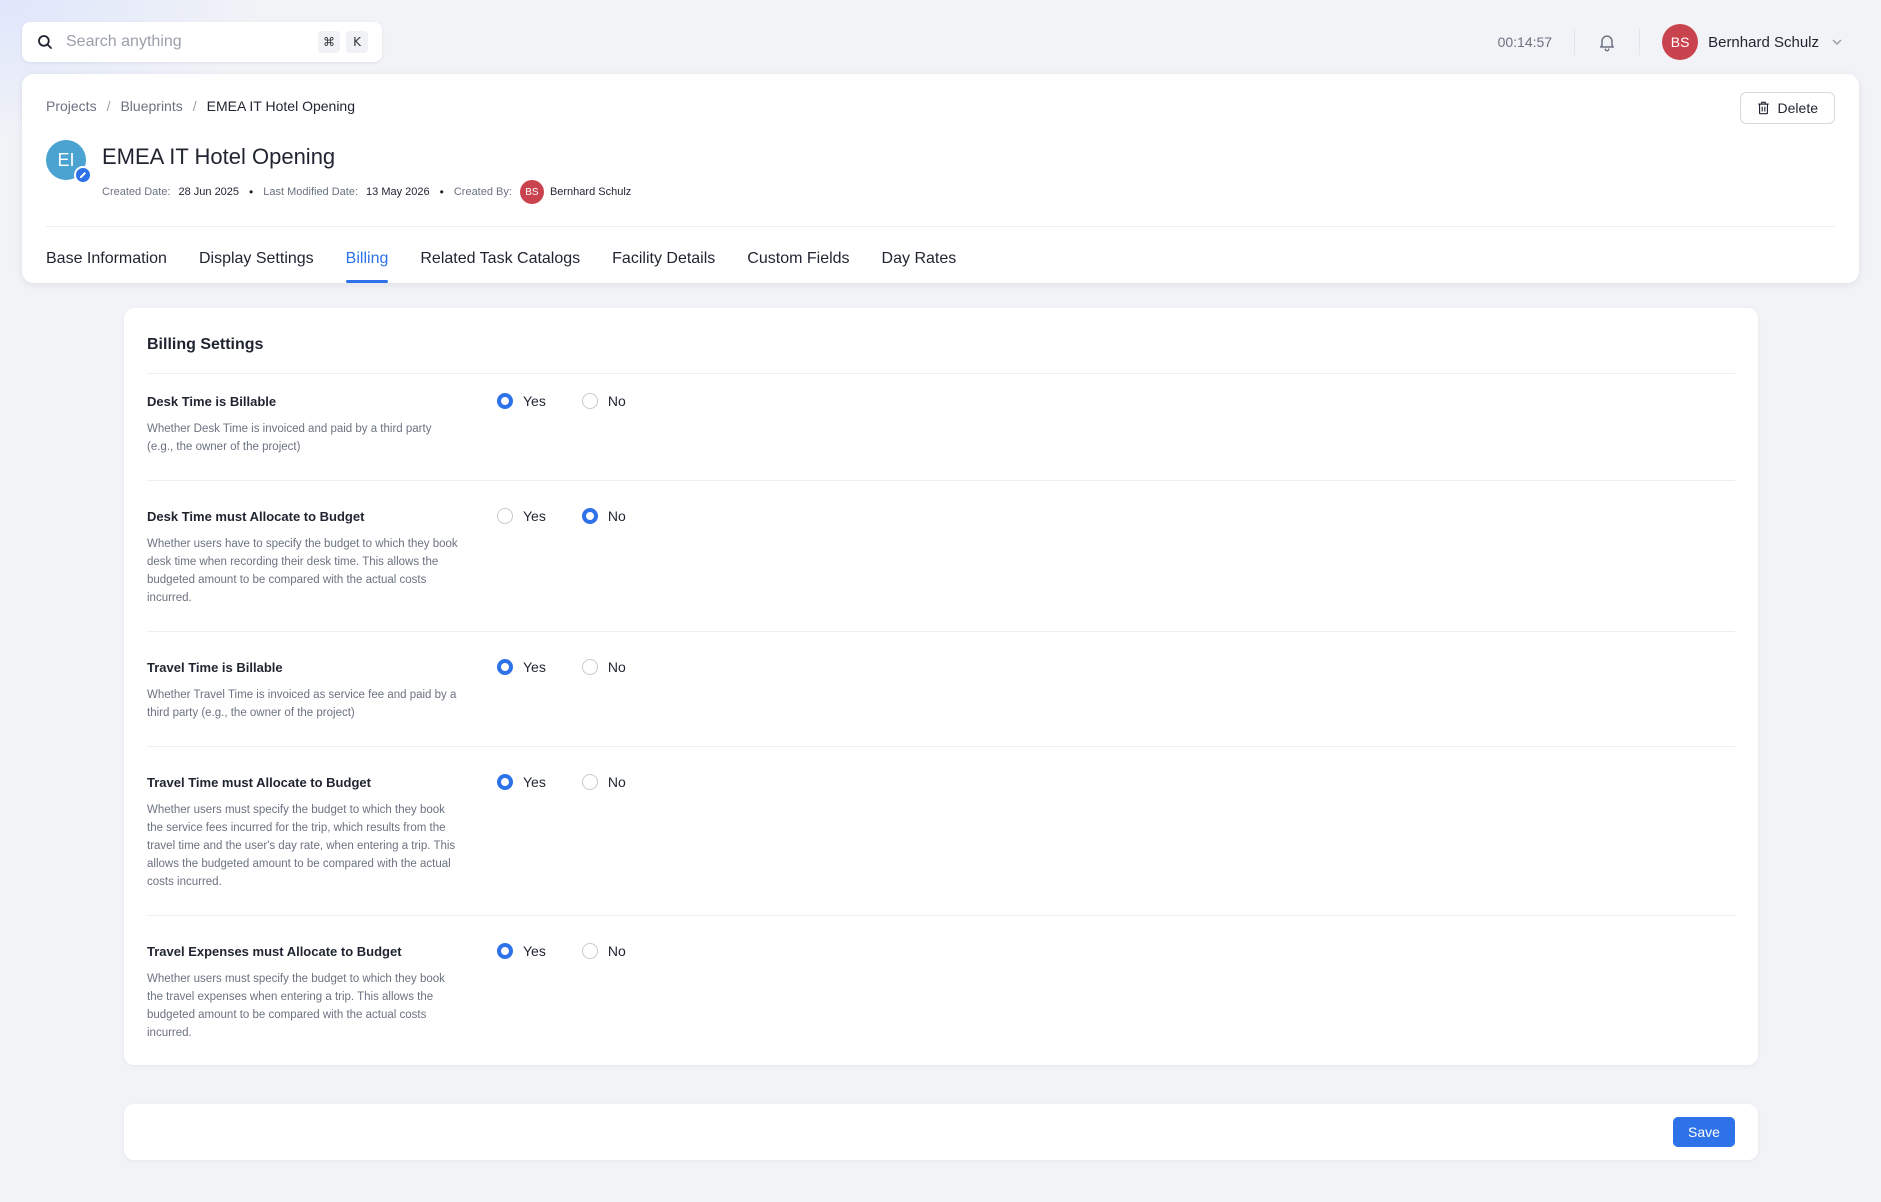 Image resolution: width=1881 pixels, height=1202 pixels. I want to click on created-date-value: 28 Jun 2025, so click(209, 192).